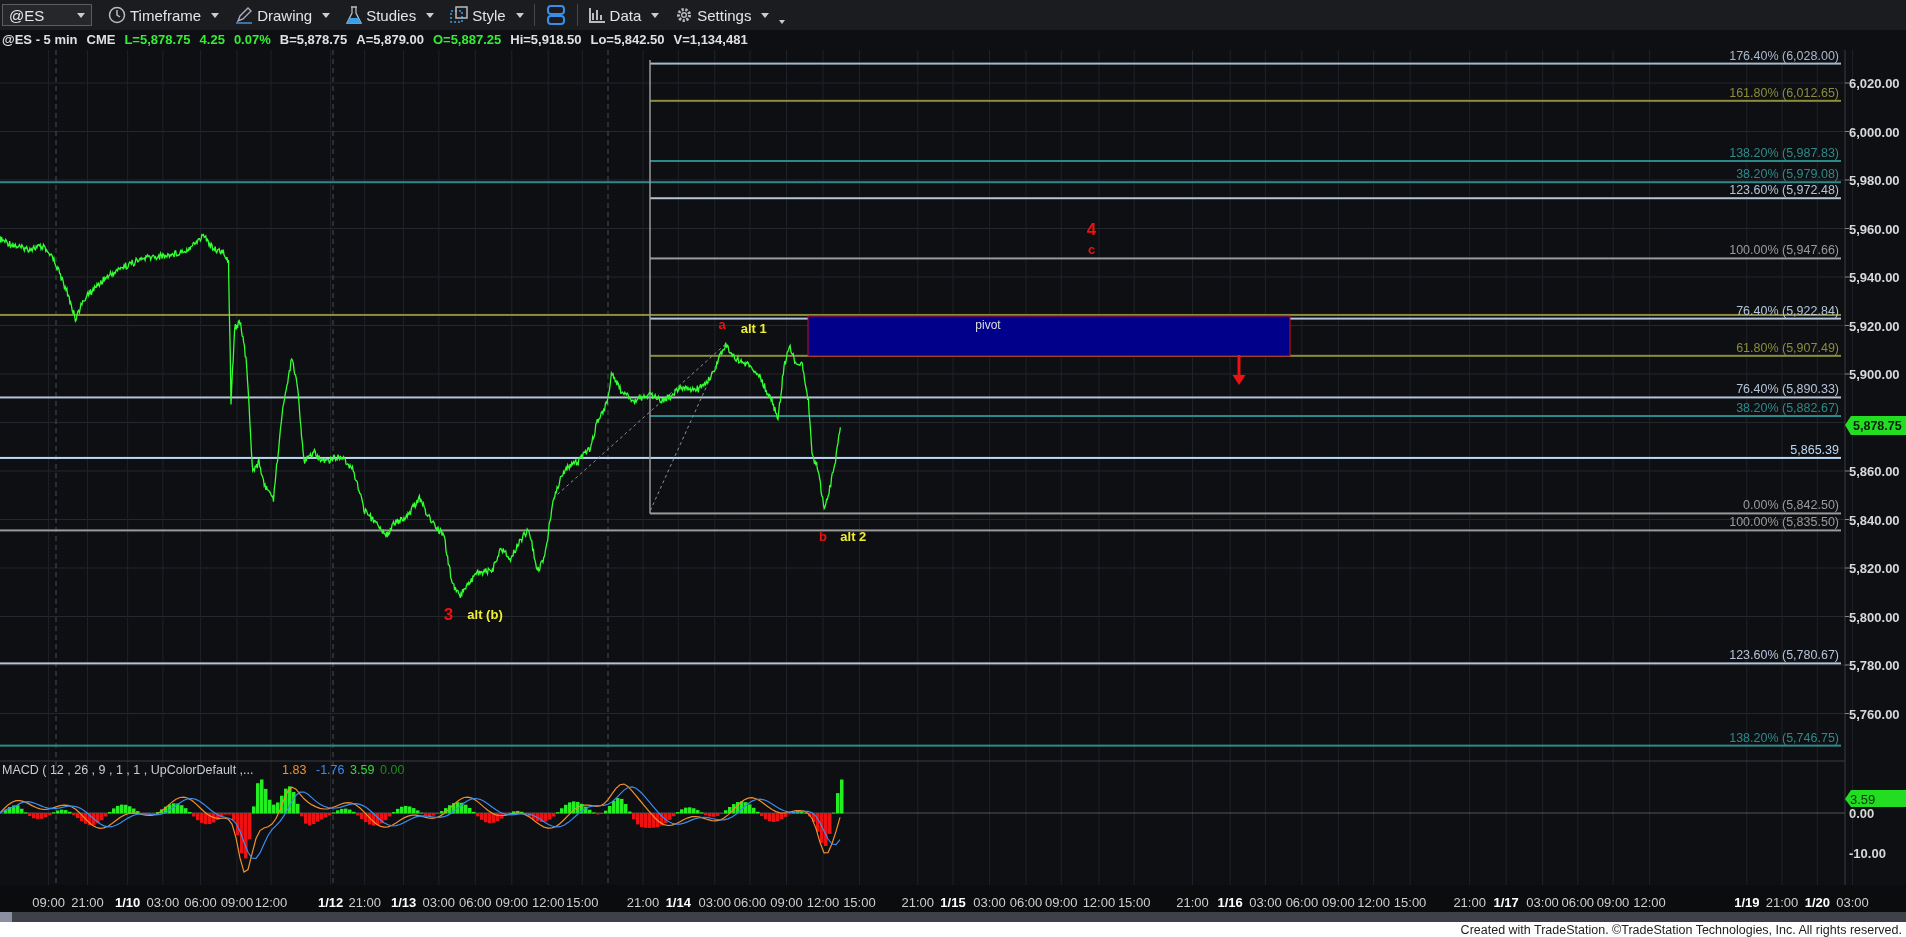 Image resolution: width=1906 pixels, height=937 pixels. What do you see at coordinates (627, 39) in the screenshot?
I see `quote-field: Lo=5,842.50` at bounding box center [627, 39].